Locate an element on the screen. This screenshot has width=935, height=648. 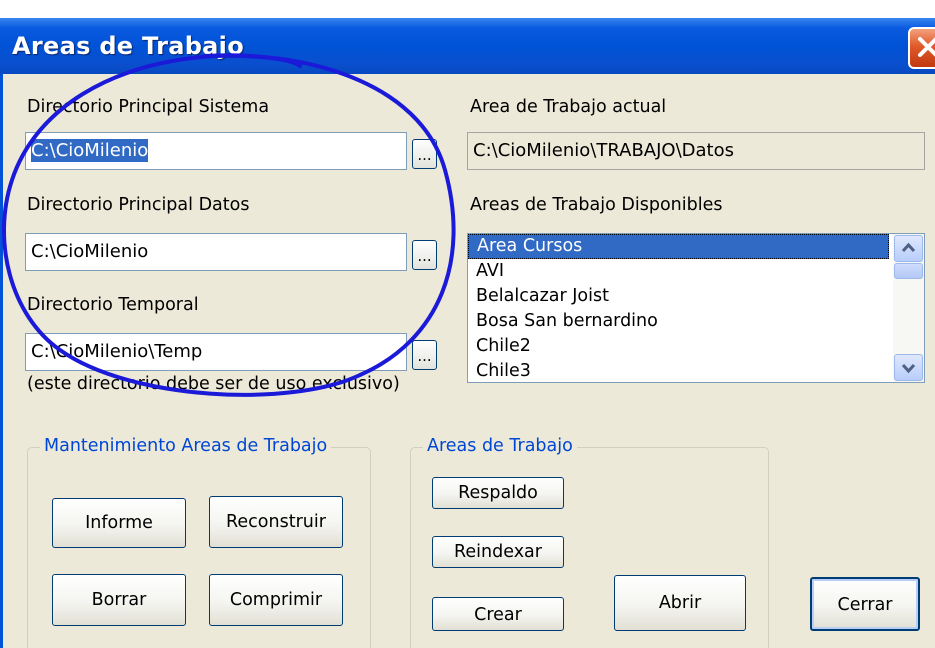
abrir-button: Abrir is located at coordinates (680, 603).